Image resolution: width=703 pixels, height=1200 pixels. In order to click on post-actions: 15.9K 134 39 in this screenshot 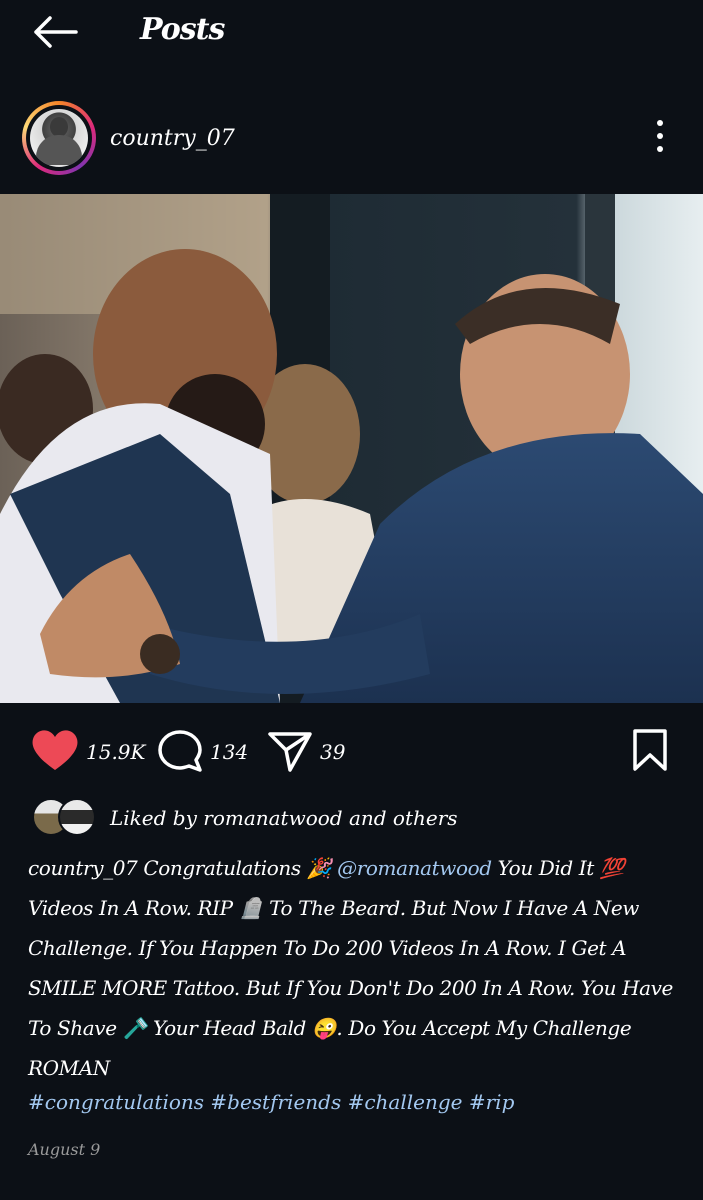, I will do `click(351, 750)`.